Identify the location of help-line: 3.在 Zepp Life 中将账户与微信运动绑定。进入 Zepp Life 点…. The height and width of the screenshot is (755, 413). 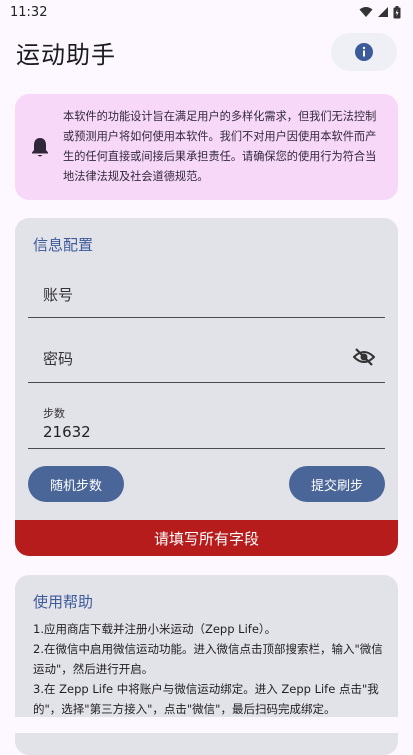
(206, 699).